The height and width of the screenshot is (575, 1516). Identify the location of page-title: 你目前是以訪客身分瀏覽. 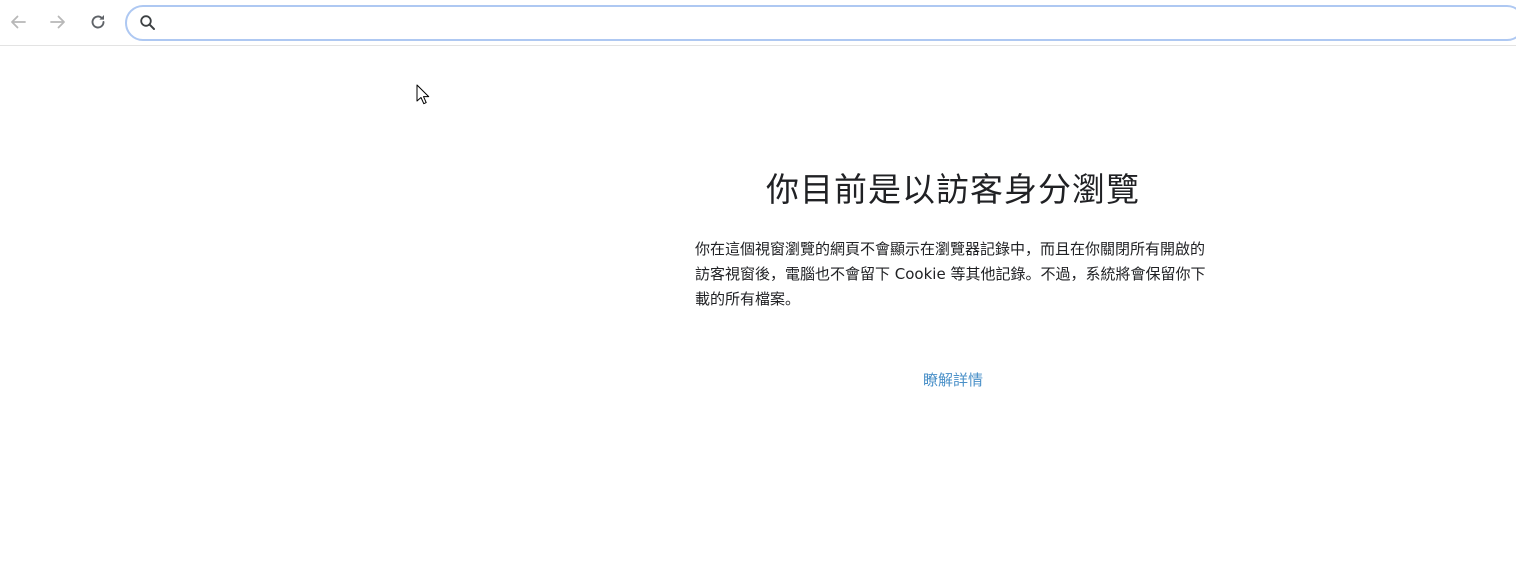
(953, 189).